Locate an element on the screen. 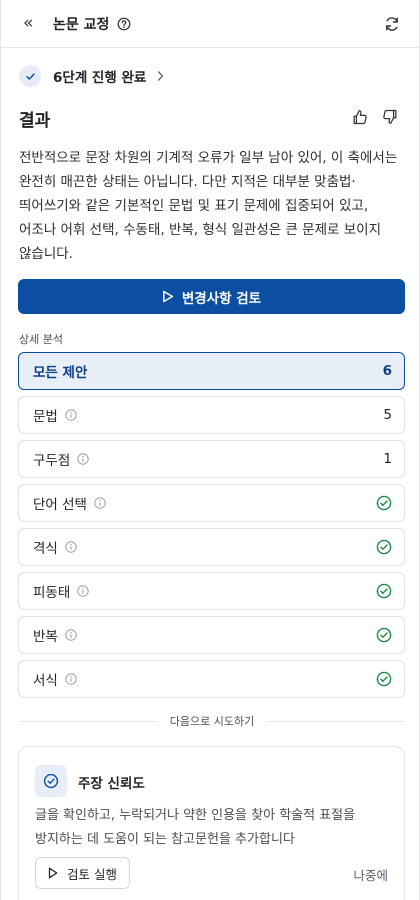 The image size is (420, 900). divider-label: 다음으로 시도하기 is located at coordinates (212, 721).